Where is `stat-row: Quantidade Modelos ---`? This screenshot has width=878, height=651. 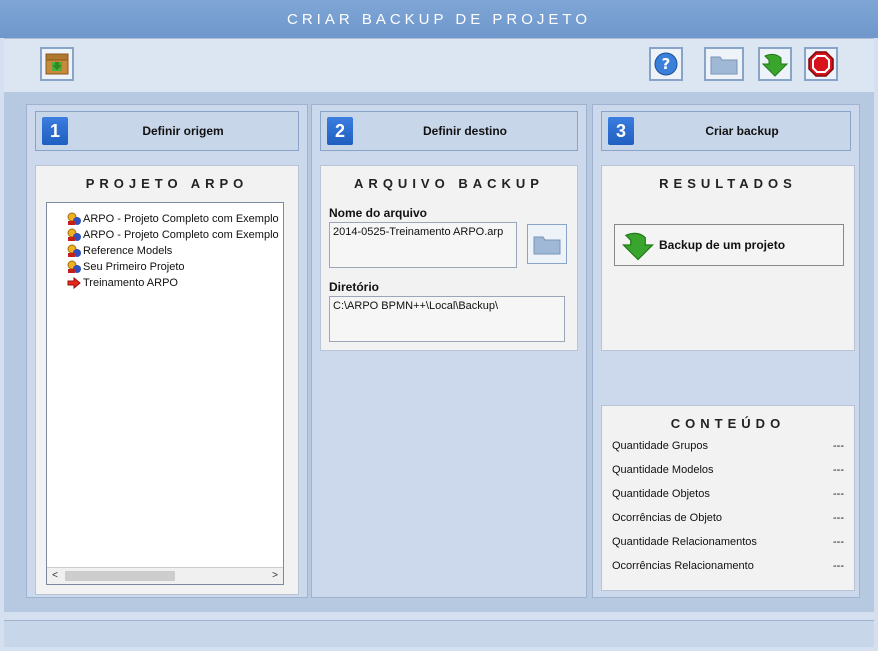 stat-row: Quantidade Modelos --- is located at coordinates (728, 470).